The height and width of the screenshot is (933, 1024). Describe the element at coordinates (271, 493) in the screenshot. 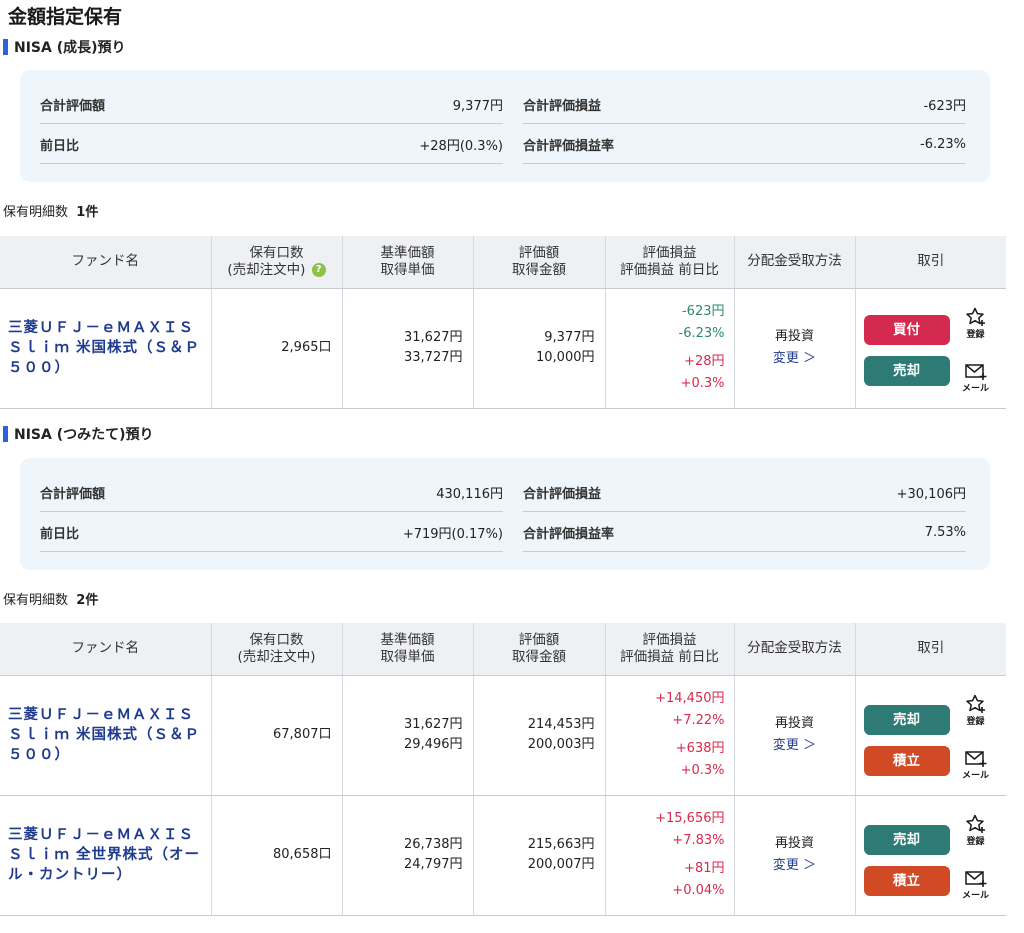

I see `summary-total-value: 合計評価額 430,116円` at that location.